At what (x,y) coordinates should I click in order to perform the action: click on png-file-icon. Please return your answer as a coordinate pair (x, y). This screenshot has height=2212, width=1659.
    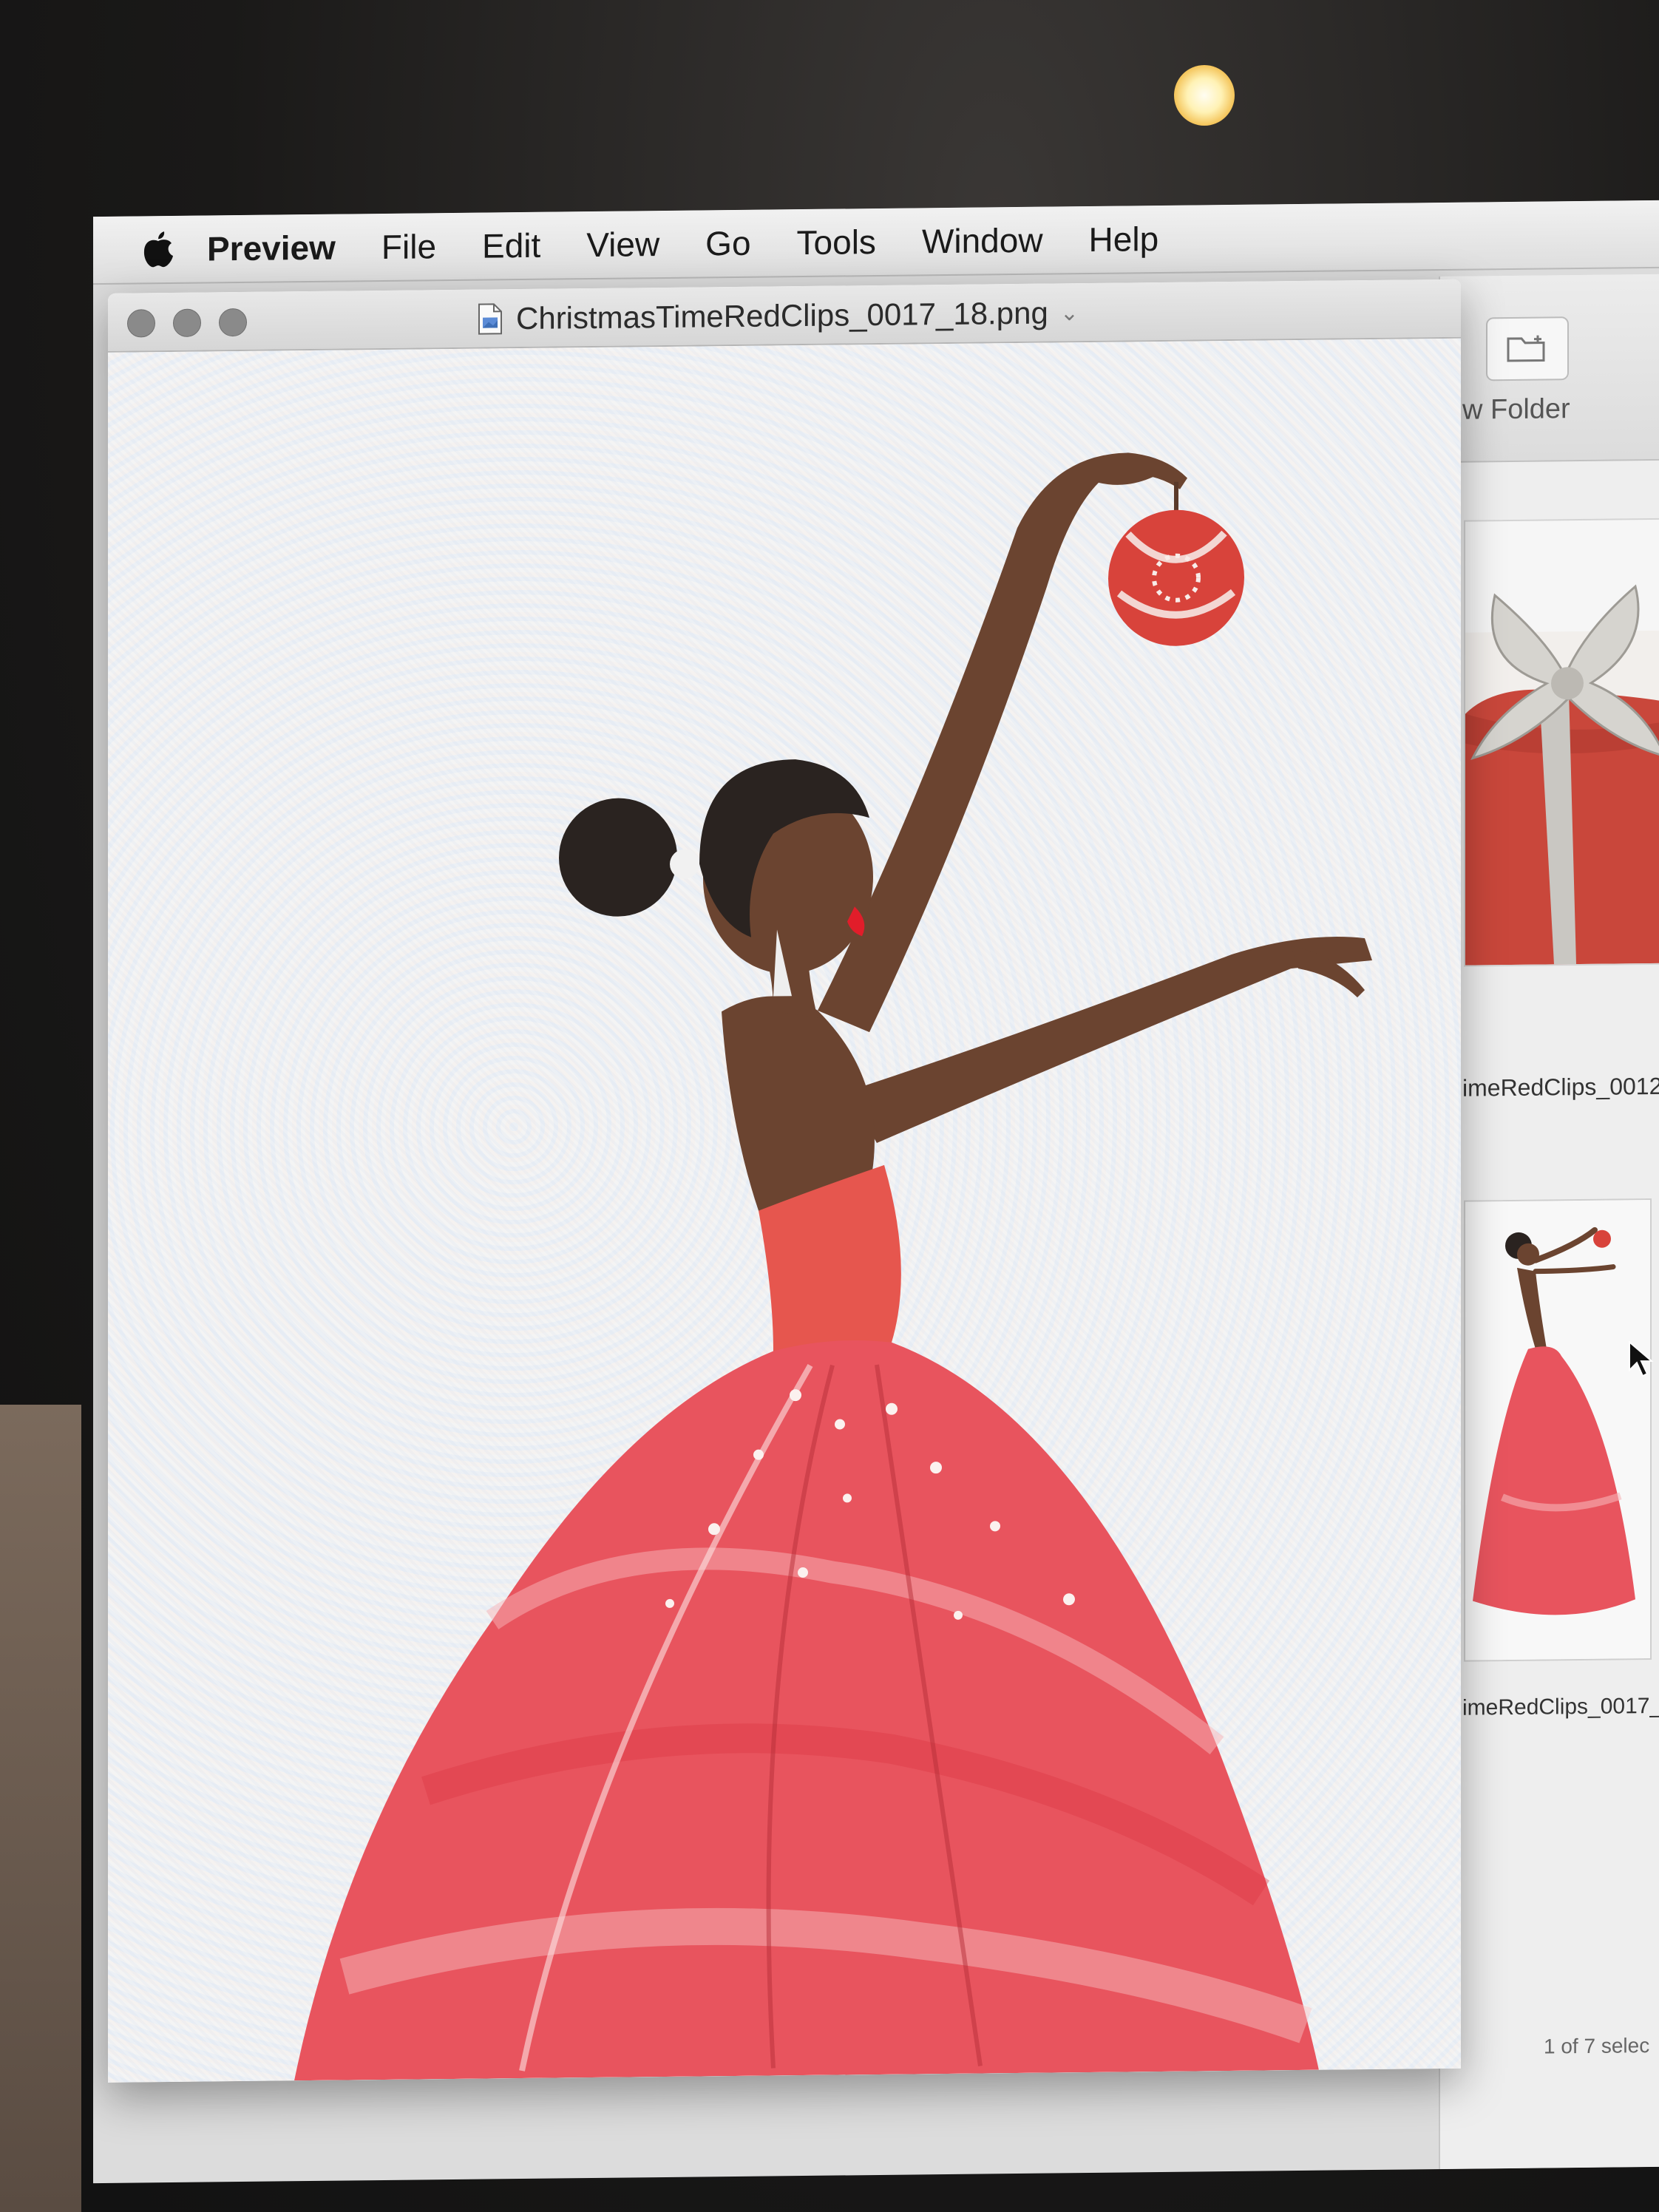
    Looking at the image, I should click on (490, 319).